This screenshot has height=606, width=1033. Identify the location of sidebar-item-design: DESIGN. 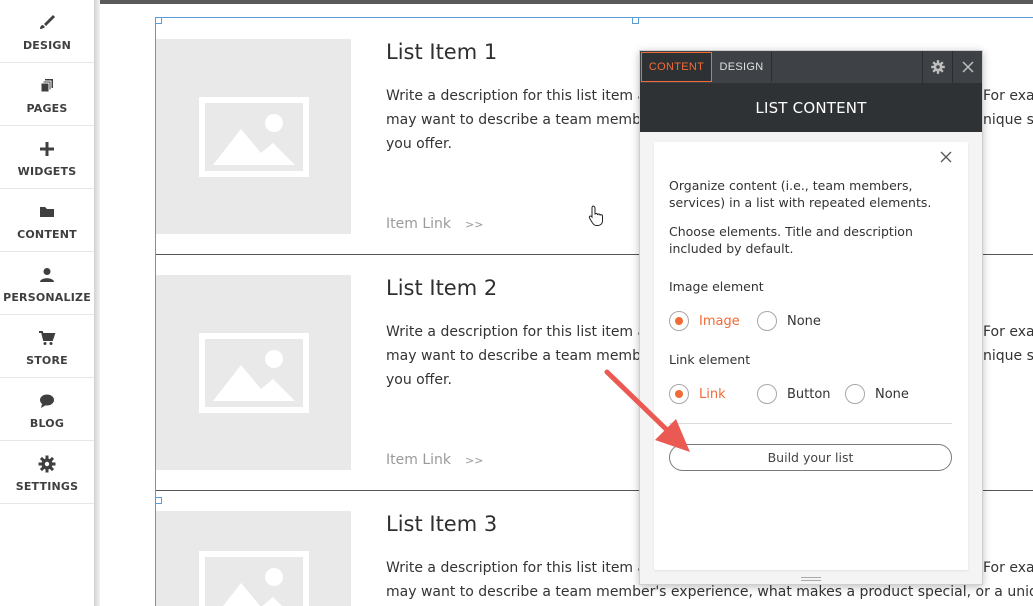
(47, 31).